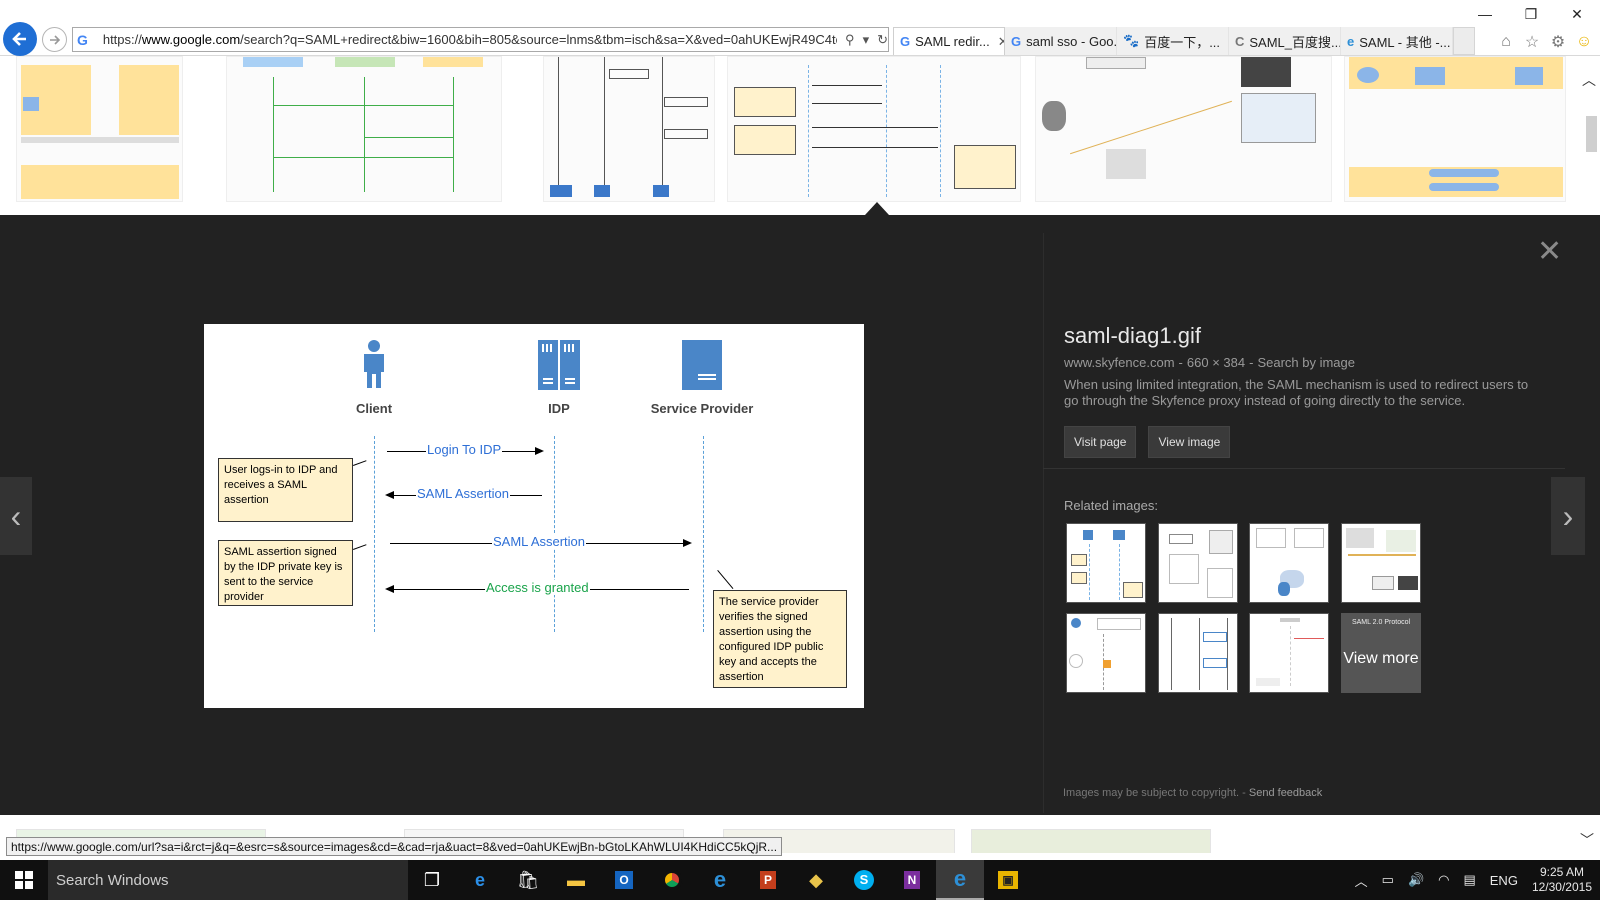  I want to click on arrow-left-icon, so click(19, 39).